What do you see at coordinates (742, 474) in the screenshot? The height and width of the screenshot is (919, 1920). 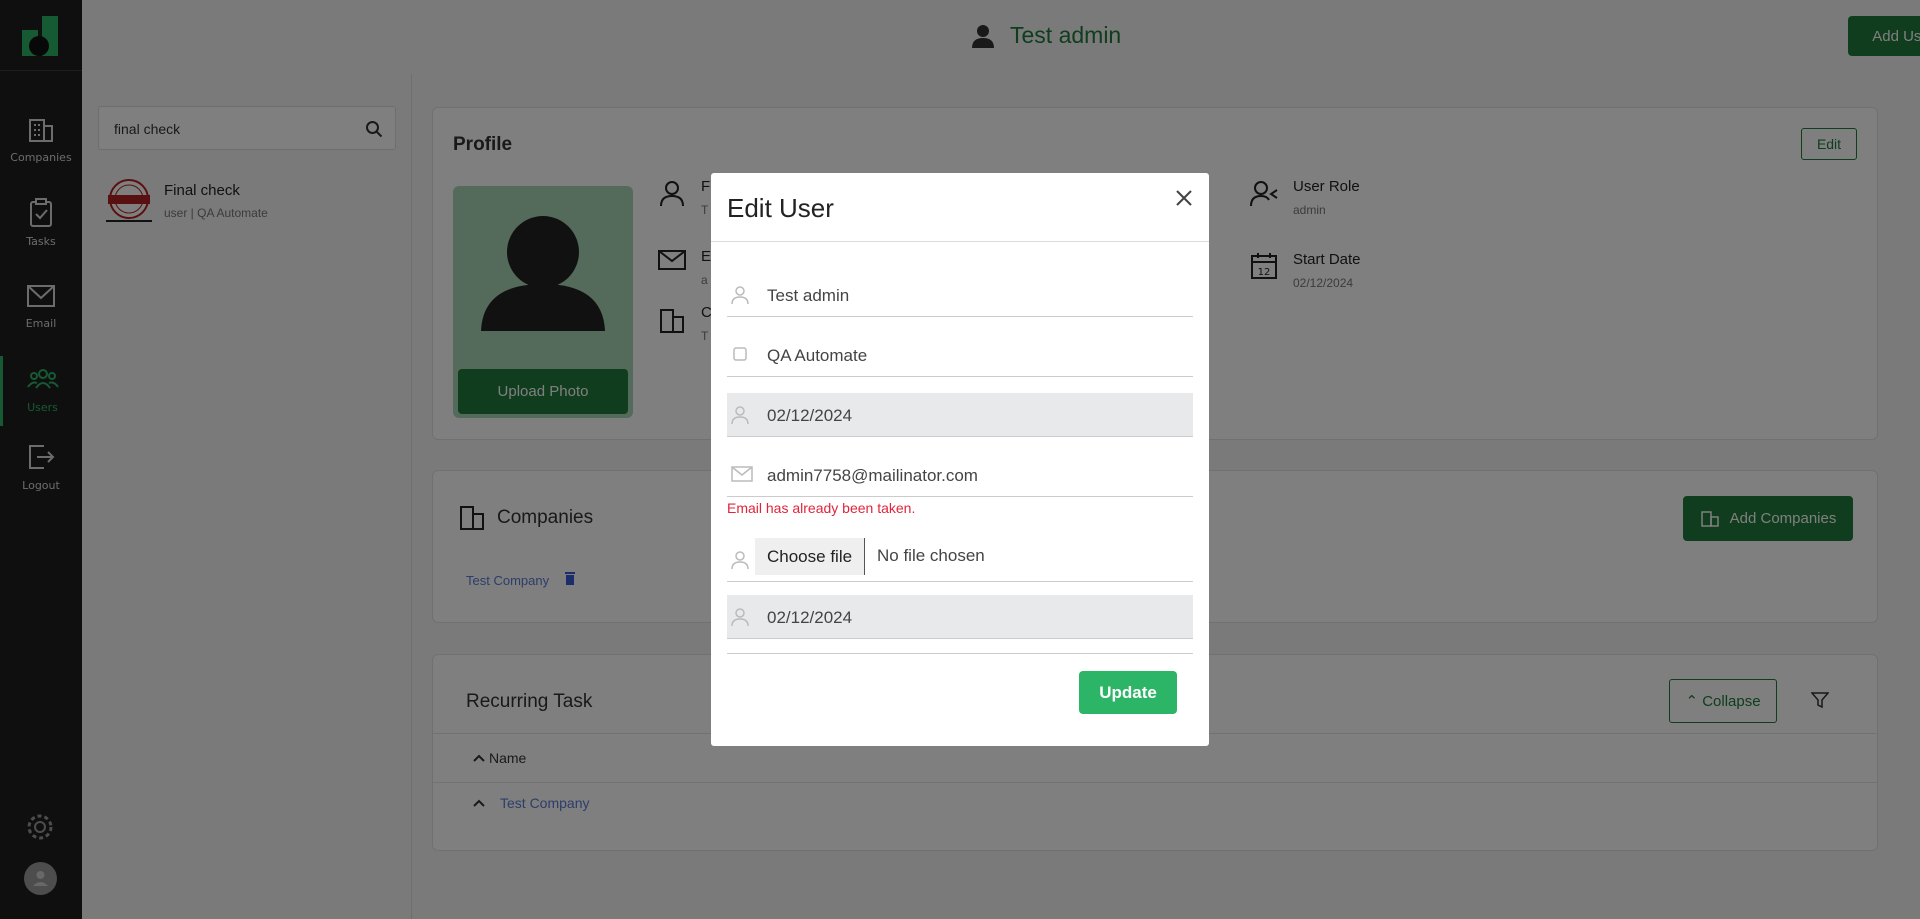 I see `envelope-icon` at bounding box center [742, 474].